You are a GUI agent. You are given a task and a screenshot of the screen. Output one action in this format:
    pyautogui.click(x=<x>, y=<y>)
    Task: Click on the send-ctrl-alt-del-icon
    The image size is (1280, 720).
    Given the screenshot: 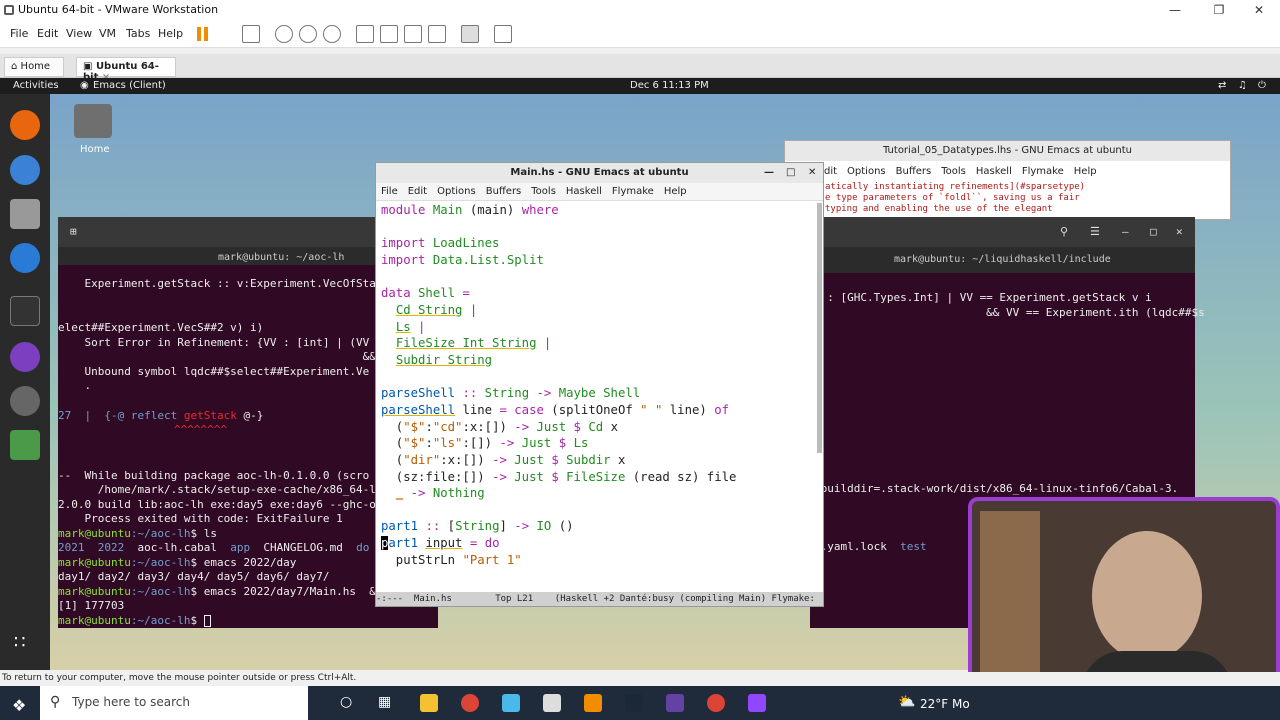 What is the action you would take?
    pyautogui.click(x=251, y=34)
    